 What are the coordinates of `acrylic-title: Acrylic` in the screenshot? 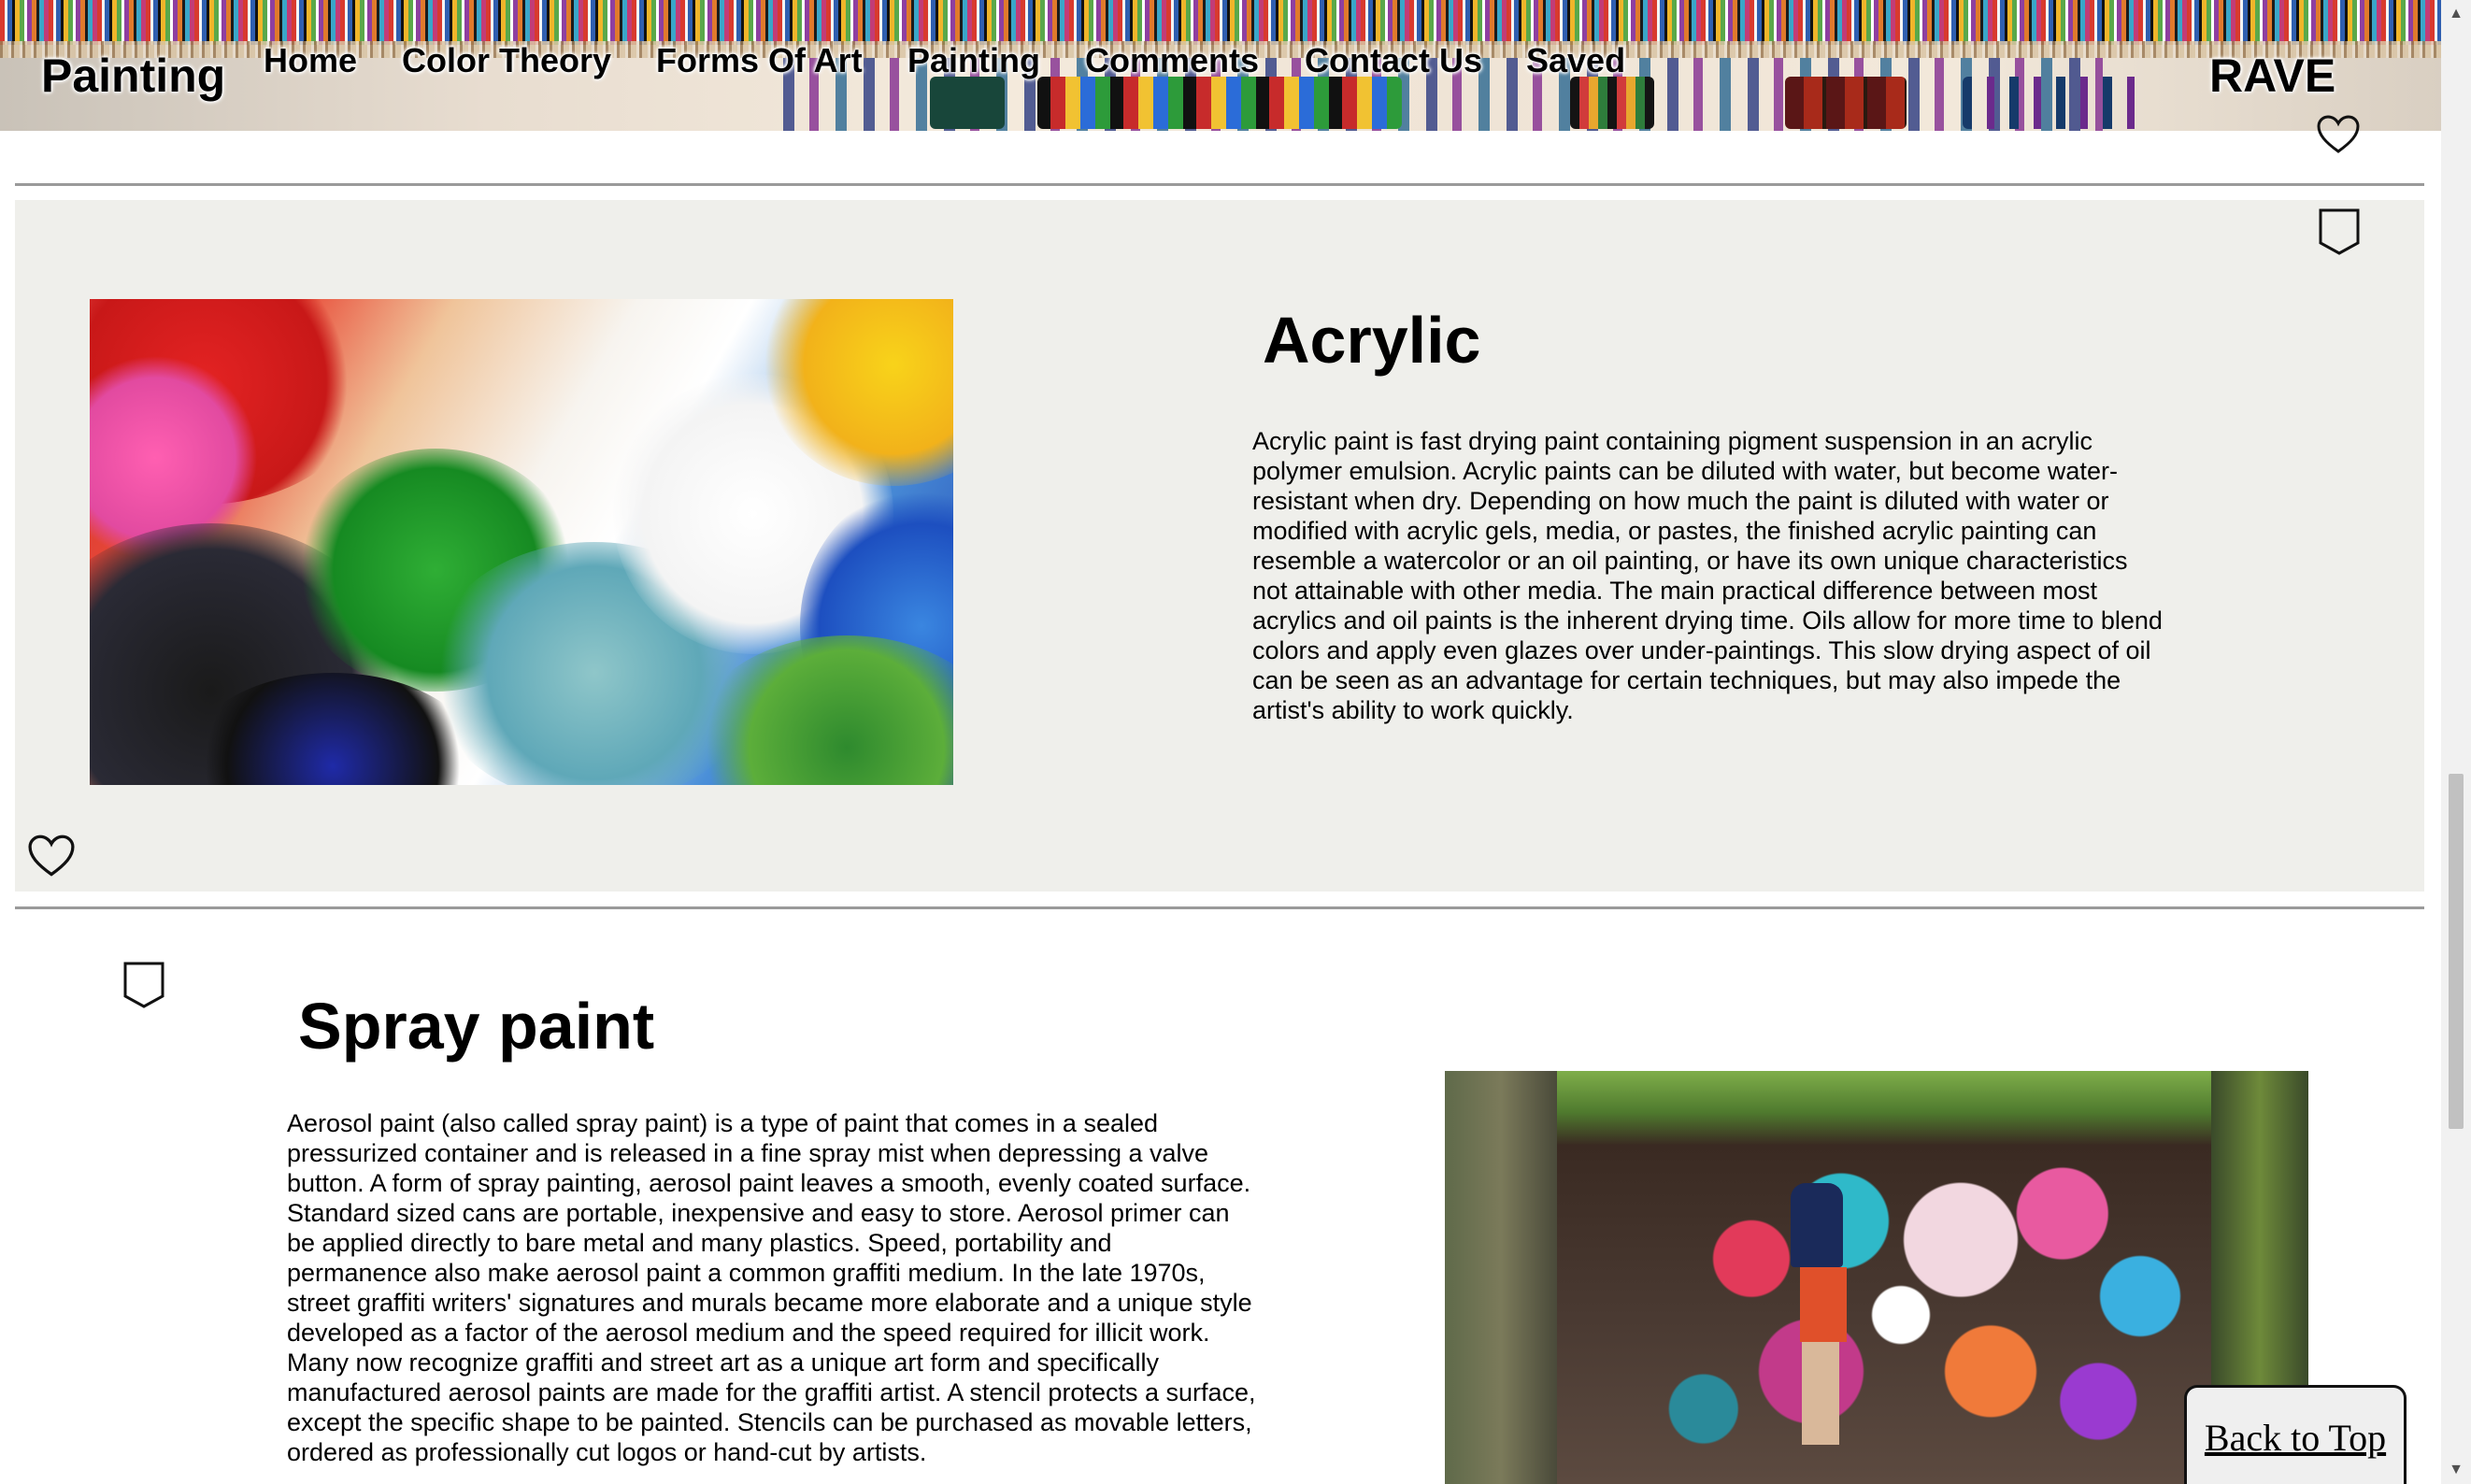 It's located at (1372, 340).